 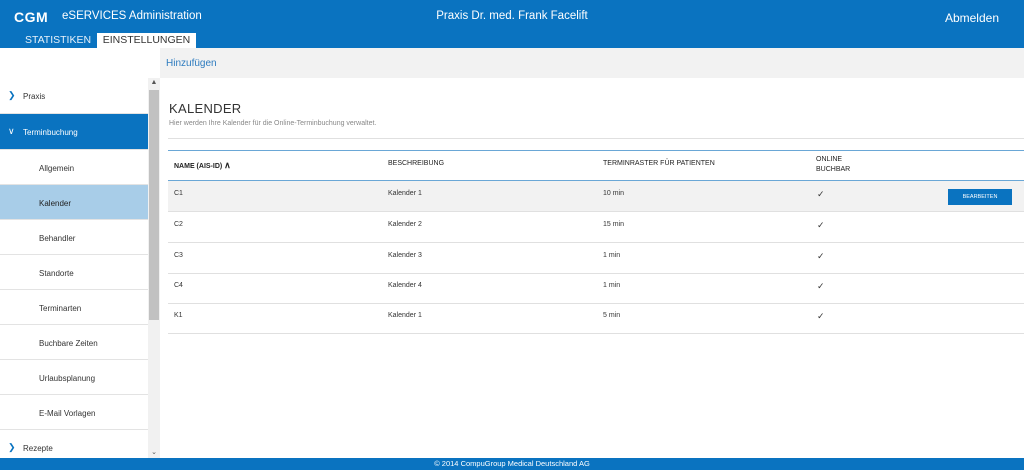 I want to click on add-link: Hinzufügen, so click(x=191, y=63).